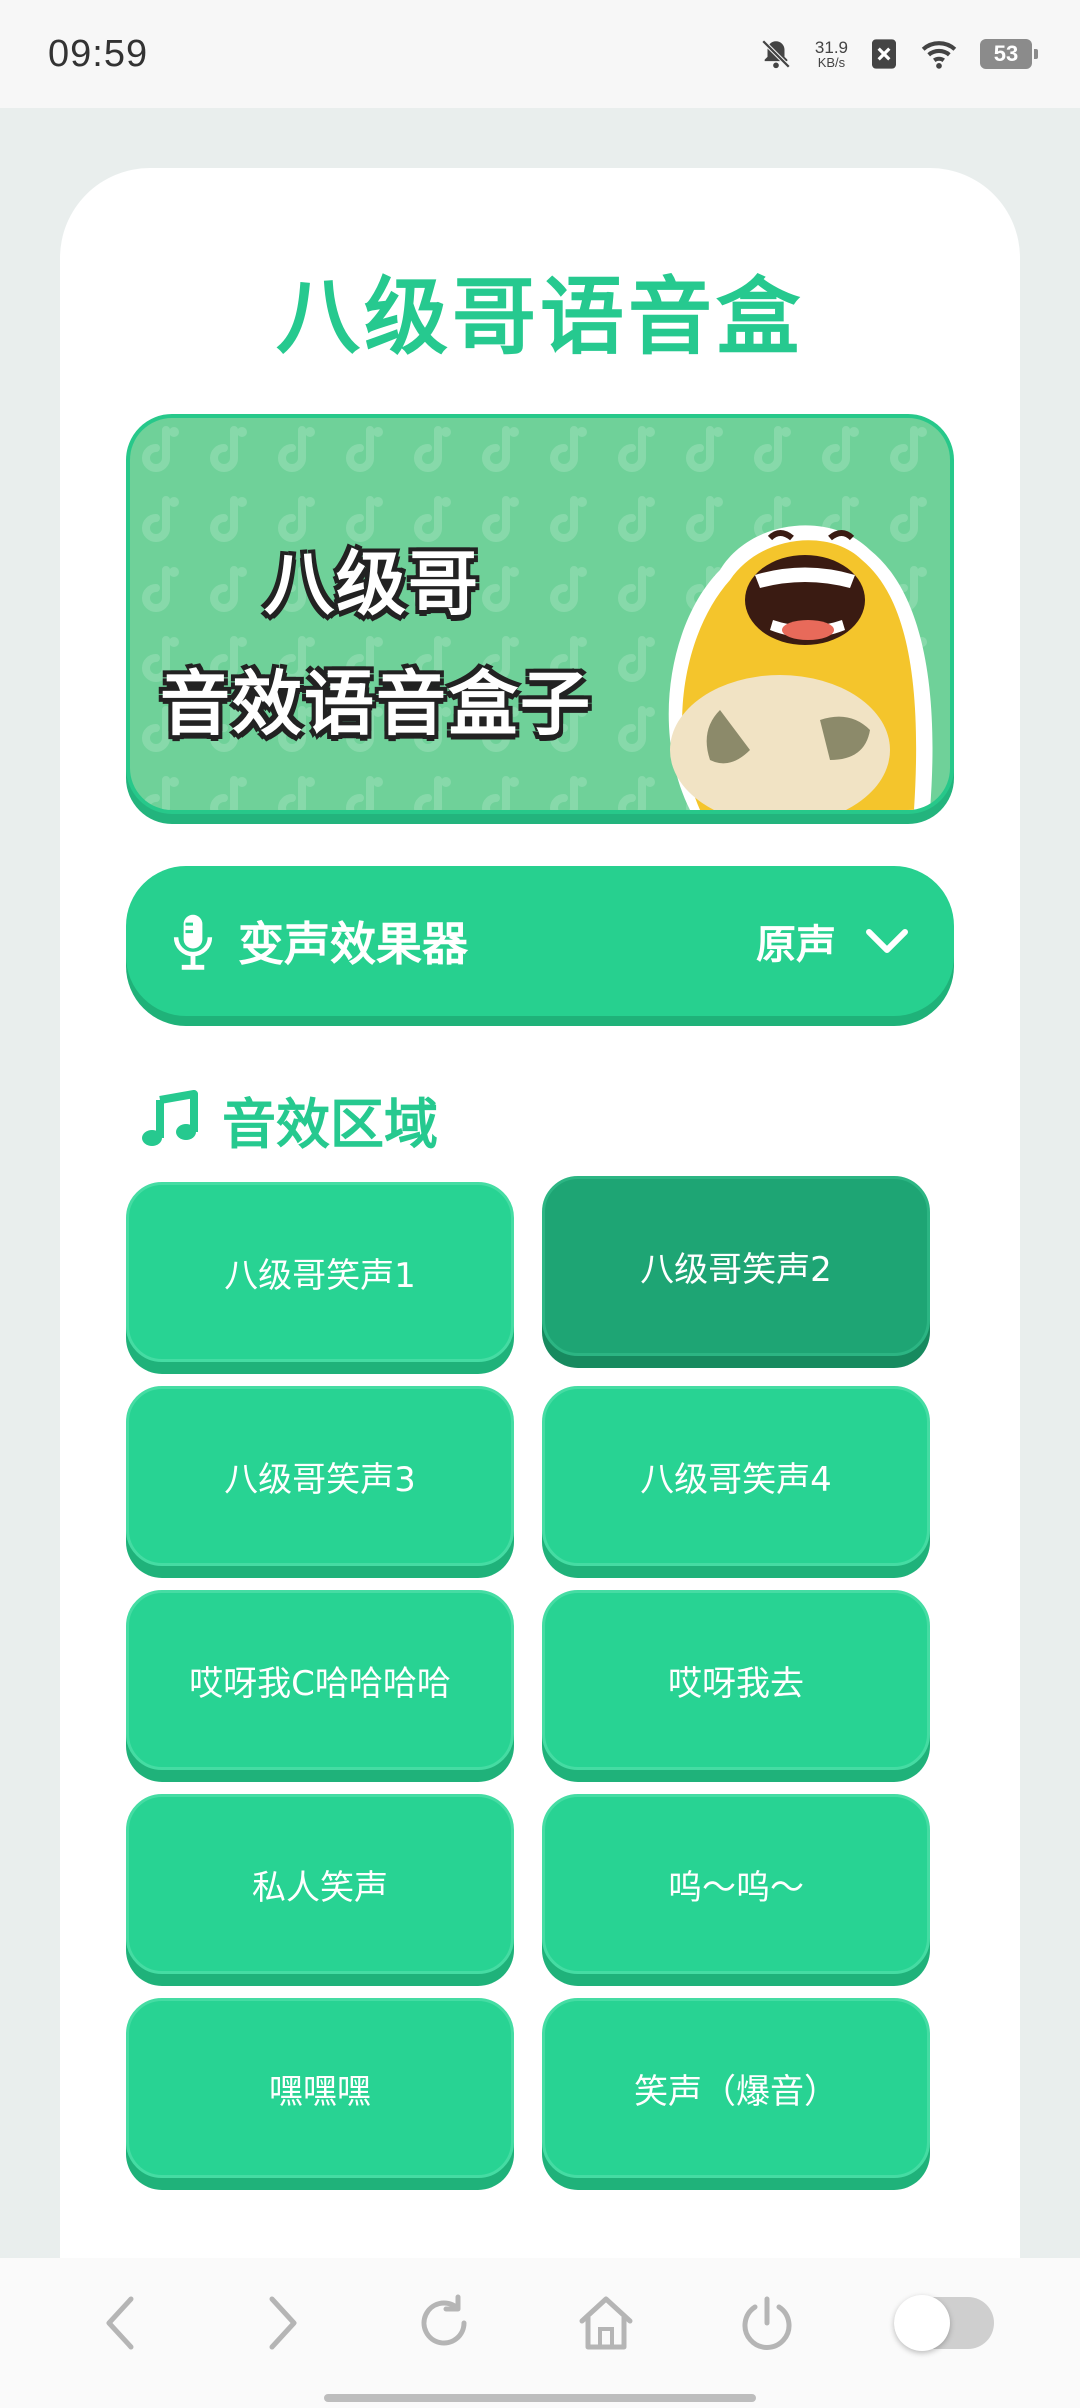 The image size is (1080, 2408). Describe the element at coordinates (320, 1272) in the screenshot. I see `sound-button: 八级哥笑声1` at that location.